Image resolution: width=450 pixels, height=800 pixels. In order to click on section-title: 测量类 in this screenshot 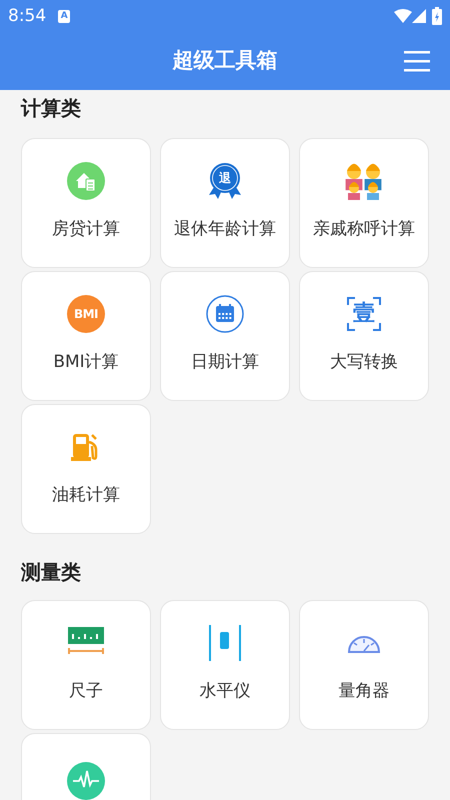, I will do `click(51, 572)`.